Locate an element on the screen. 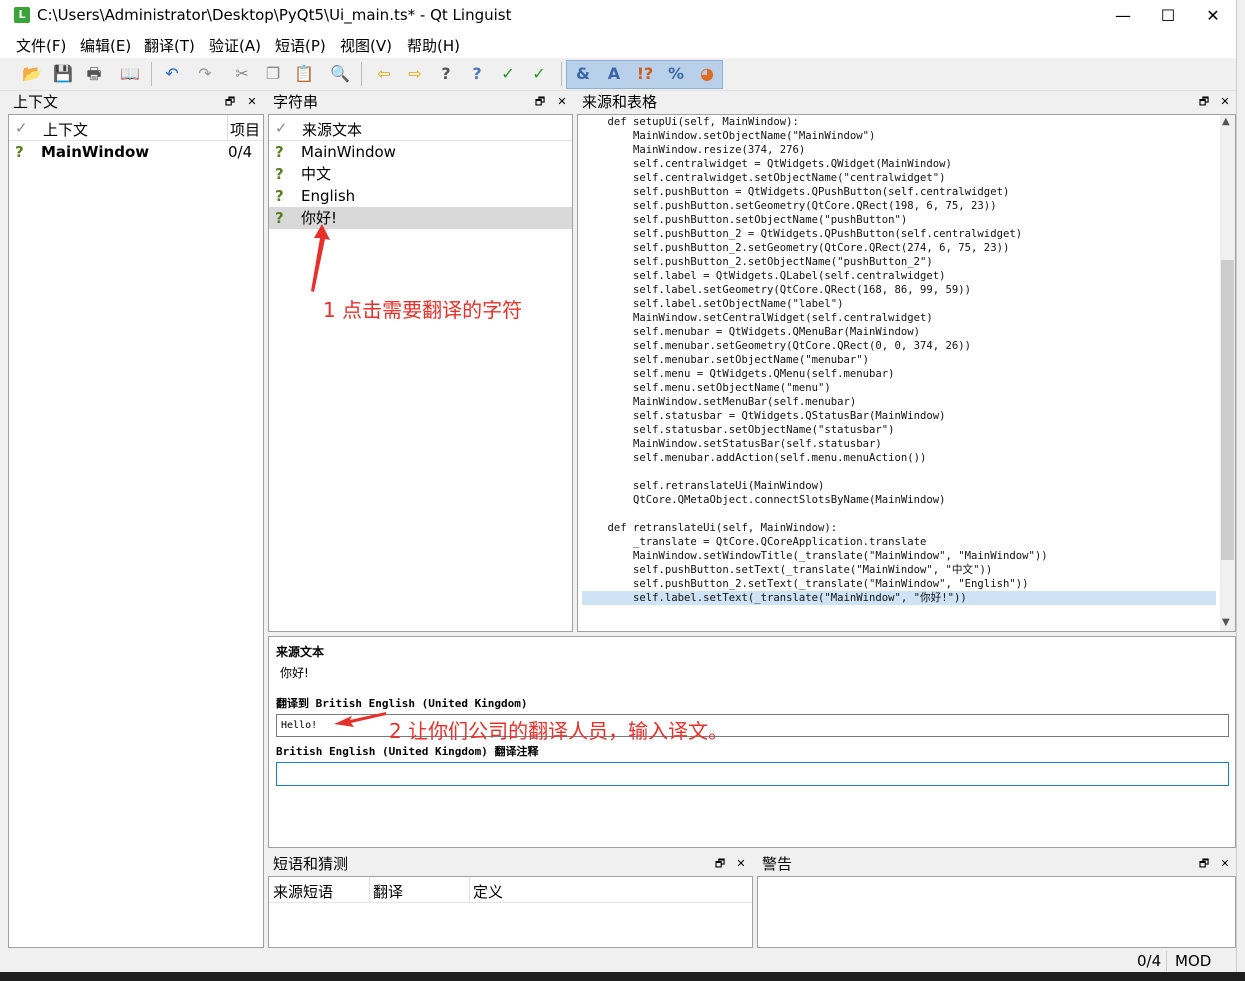  code-line: def retranslateUi(self, MainWindow): is located at coordinates (710, 528).